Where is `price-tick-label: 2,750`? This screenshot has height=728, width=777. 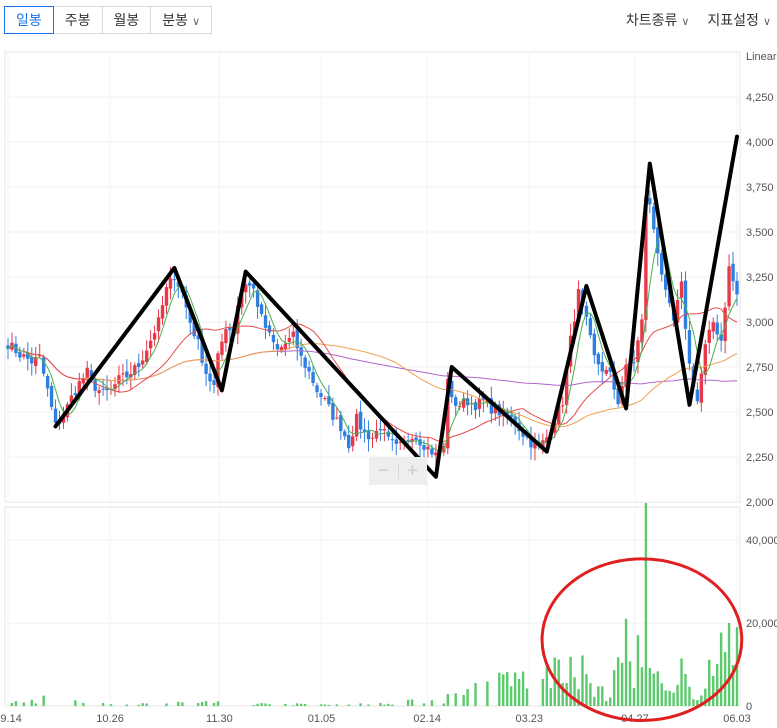 price-tick-label: 2,750 is located at coordinates (760, 368).